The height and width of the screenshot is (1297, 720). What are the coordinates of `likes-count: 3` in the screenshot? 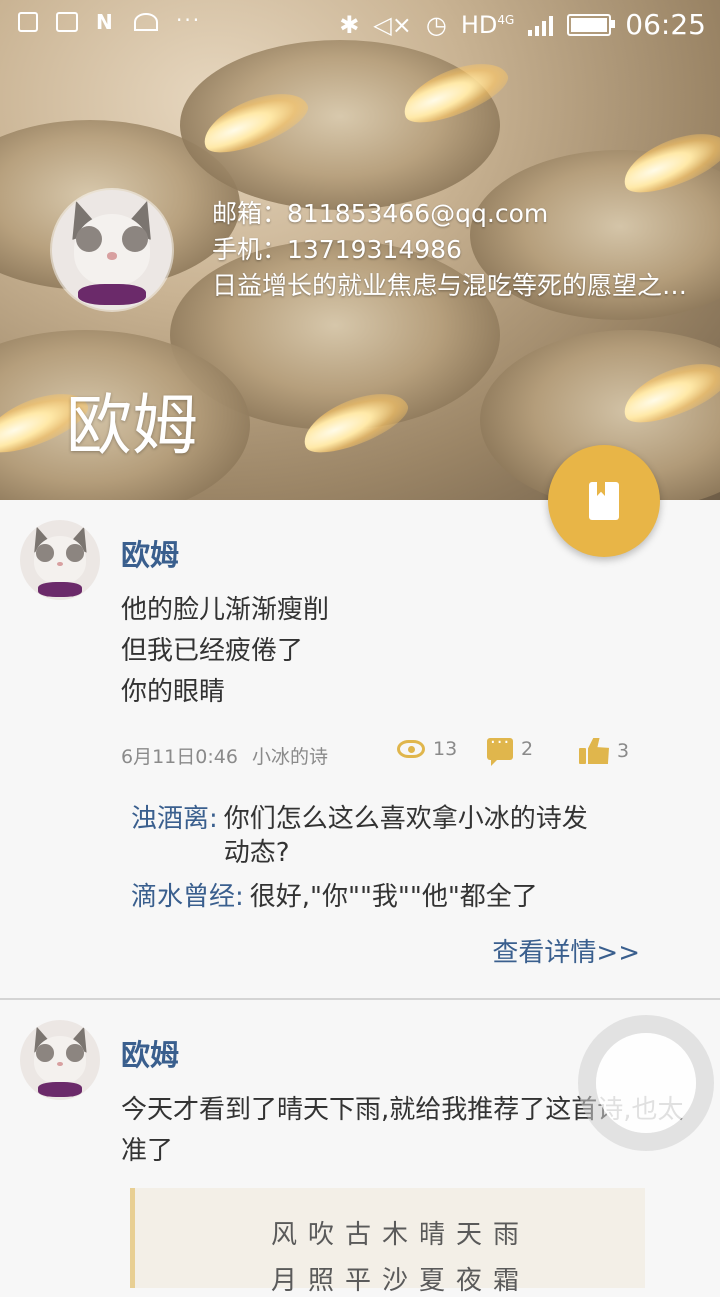 It's located at (623, 751).